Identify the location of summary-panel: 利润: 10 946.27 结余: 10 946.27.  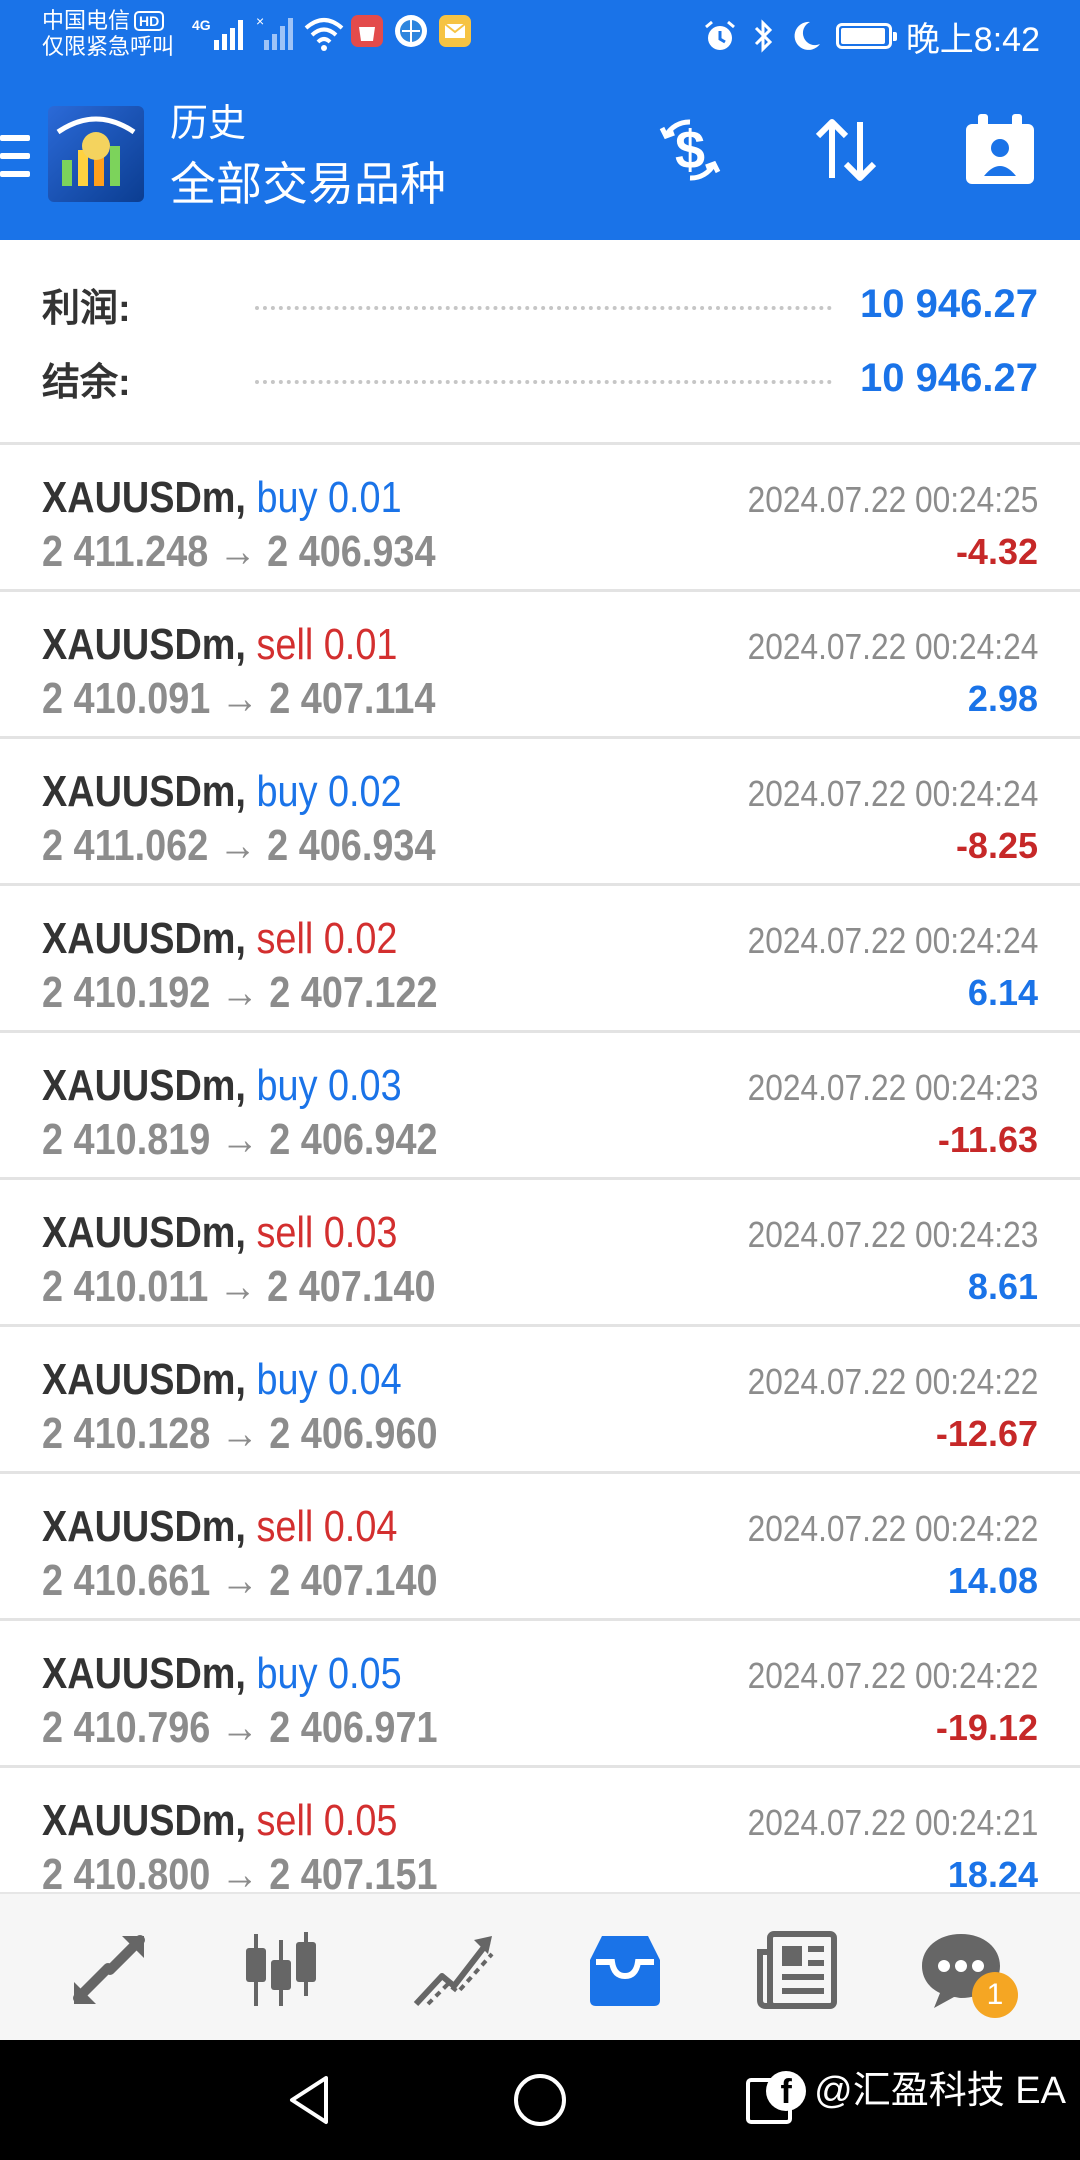
(540, 342).